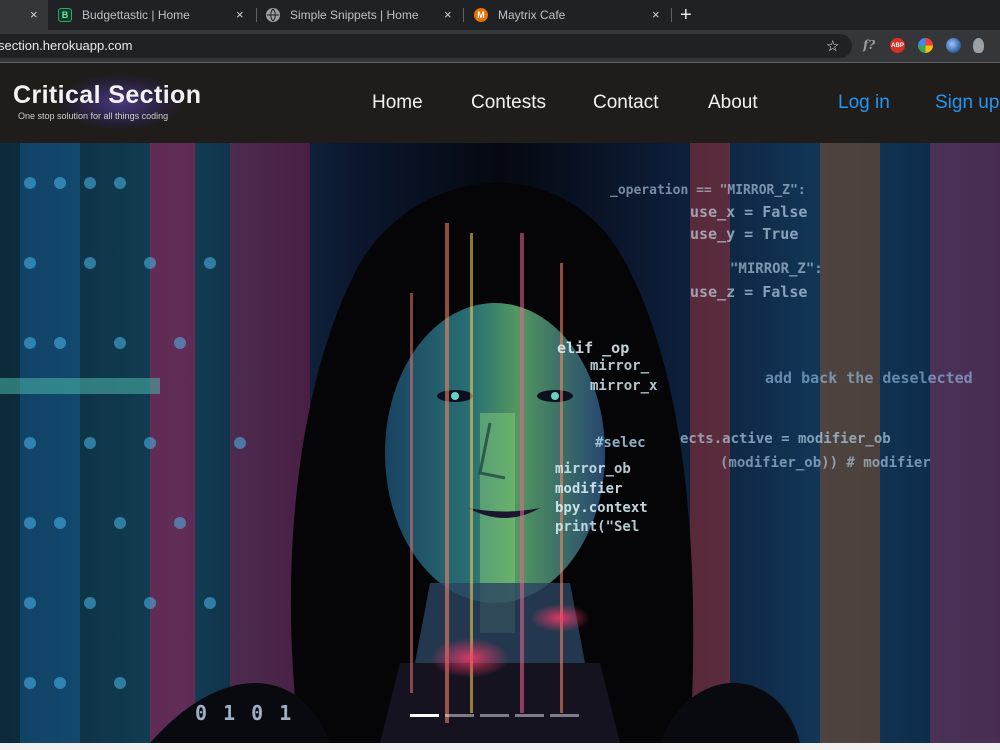  Describe the element at coordinates (107, 95) in the screenshot. I see `logo-title: Critical Section` at that location.